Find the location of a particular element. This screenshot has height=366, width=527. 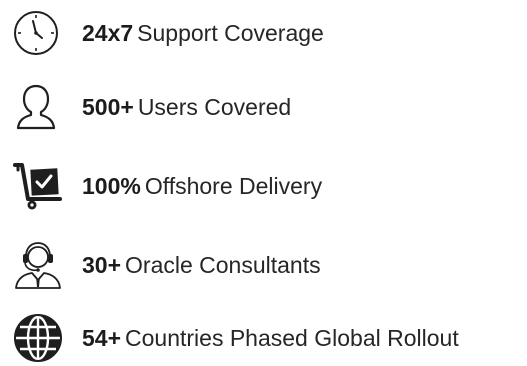

user-icon is located at coordinates (41, 107).